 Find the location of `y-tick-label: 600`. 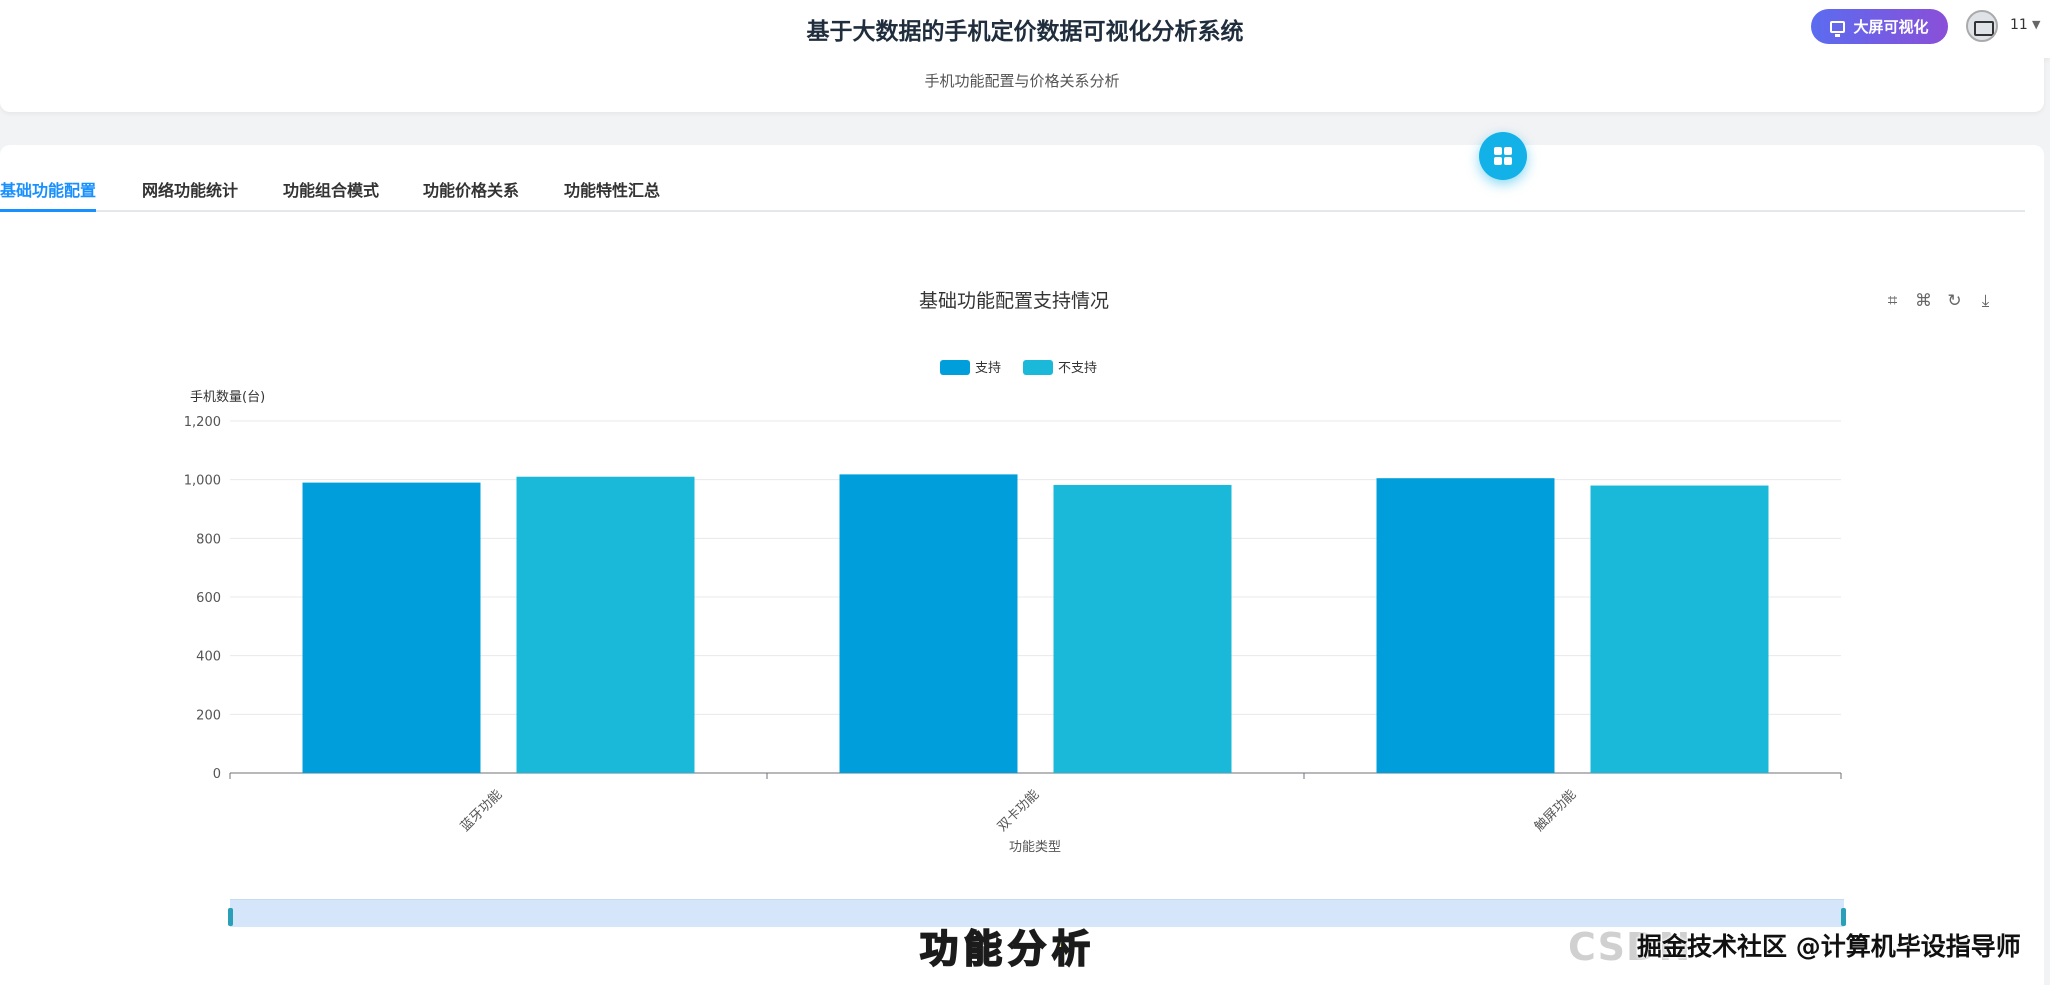

y-tick-label: 600 is located at coordinates (208, 598).